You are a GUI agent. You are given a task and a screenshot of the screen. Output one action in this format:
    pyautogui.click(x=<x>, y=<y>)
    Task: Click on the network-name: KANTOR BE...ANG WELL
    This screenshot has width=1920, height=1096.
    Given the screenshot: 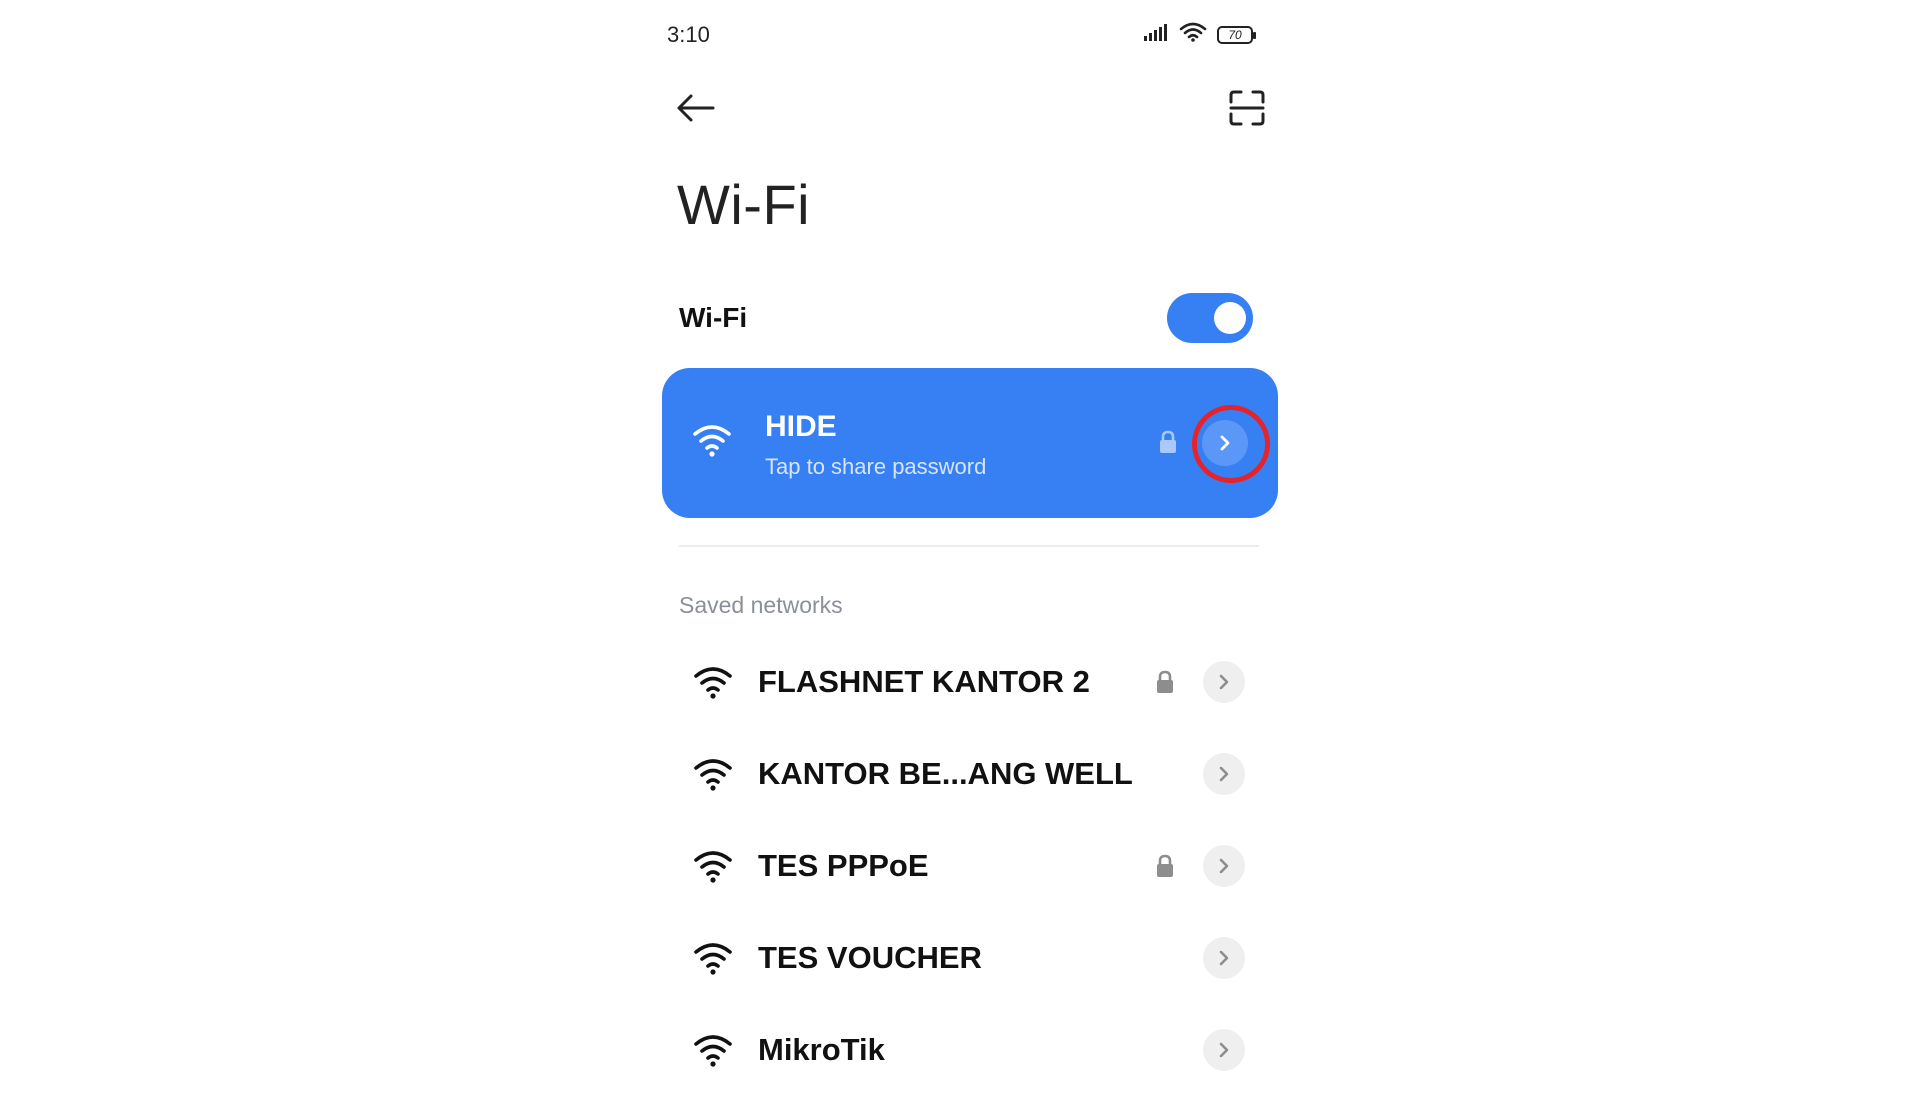 What is the action you would take?
    pyautogui.click(x=945, y=773)
    